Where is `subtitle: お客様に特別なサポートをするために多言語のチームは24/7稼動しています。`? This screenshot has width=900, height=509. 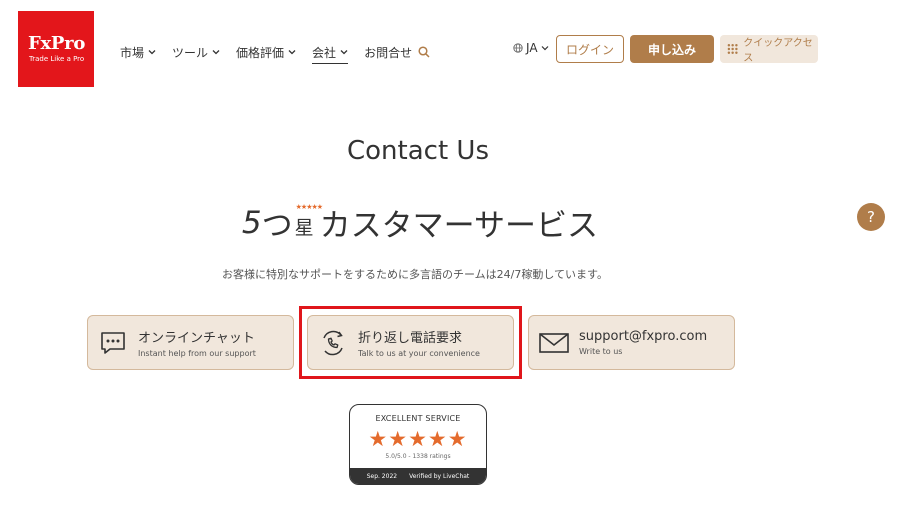
subtitle: お客様に特別なサポートをするために多言語のチームは24/7稼動しています。 is located at coordinates (415, 274).